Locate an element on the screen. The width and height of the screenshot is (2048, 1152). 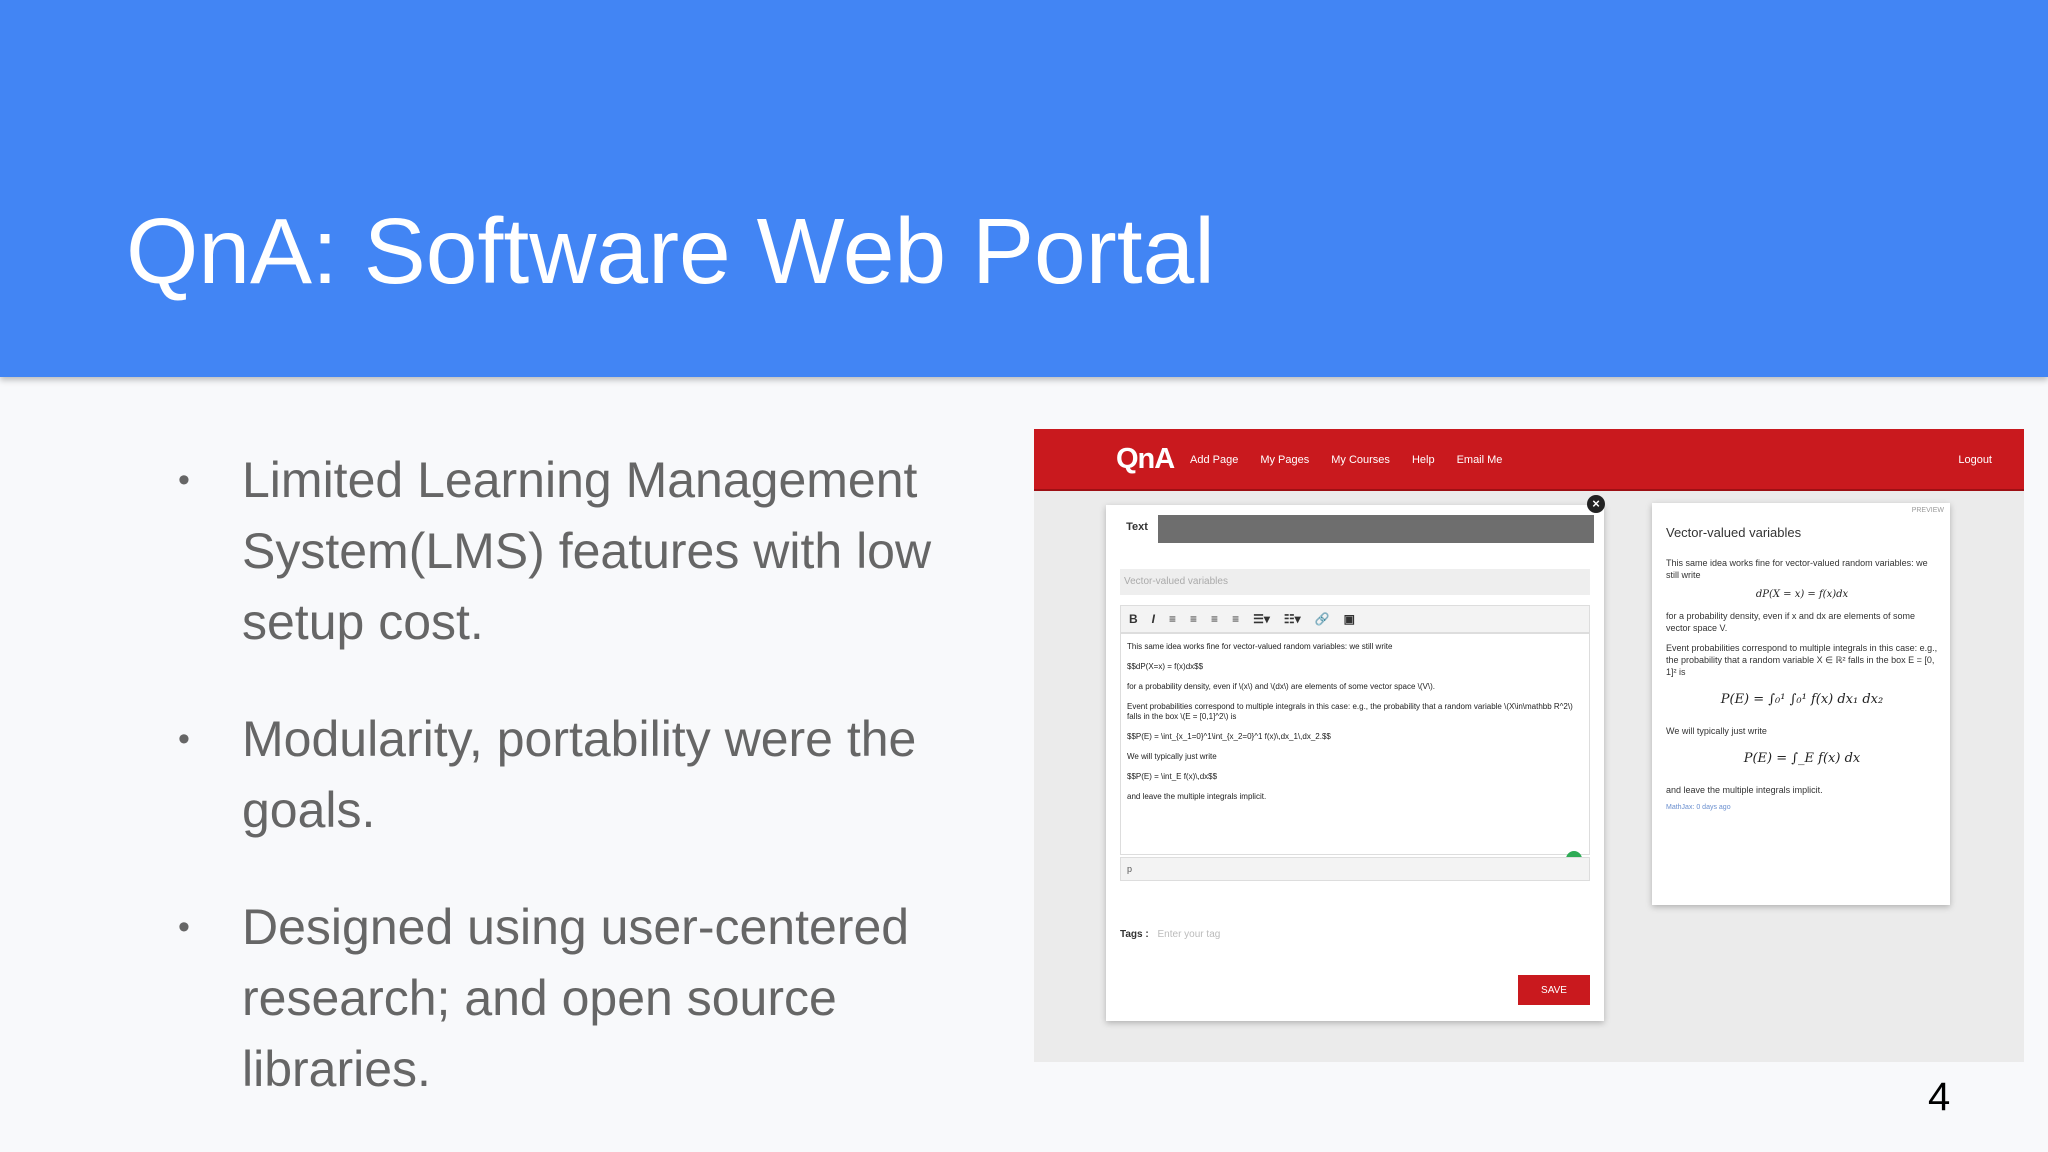
page-number: 4 is located at coordinates (1939, 1097).